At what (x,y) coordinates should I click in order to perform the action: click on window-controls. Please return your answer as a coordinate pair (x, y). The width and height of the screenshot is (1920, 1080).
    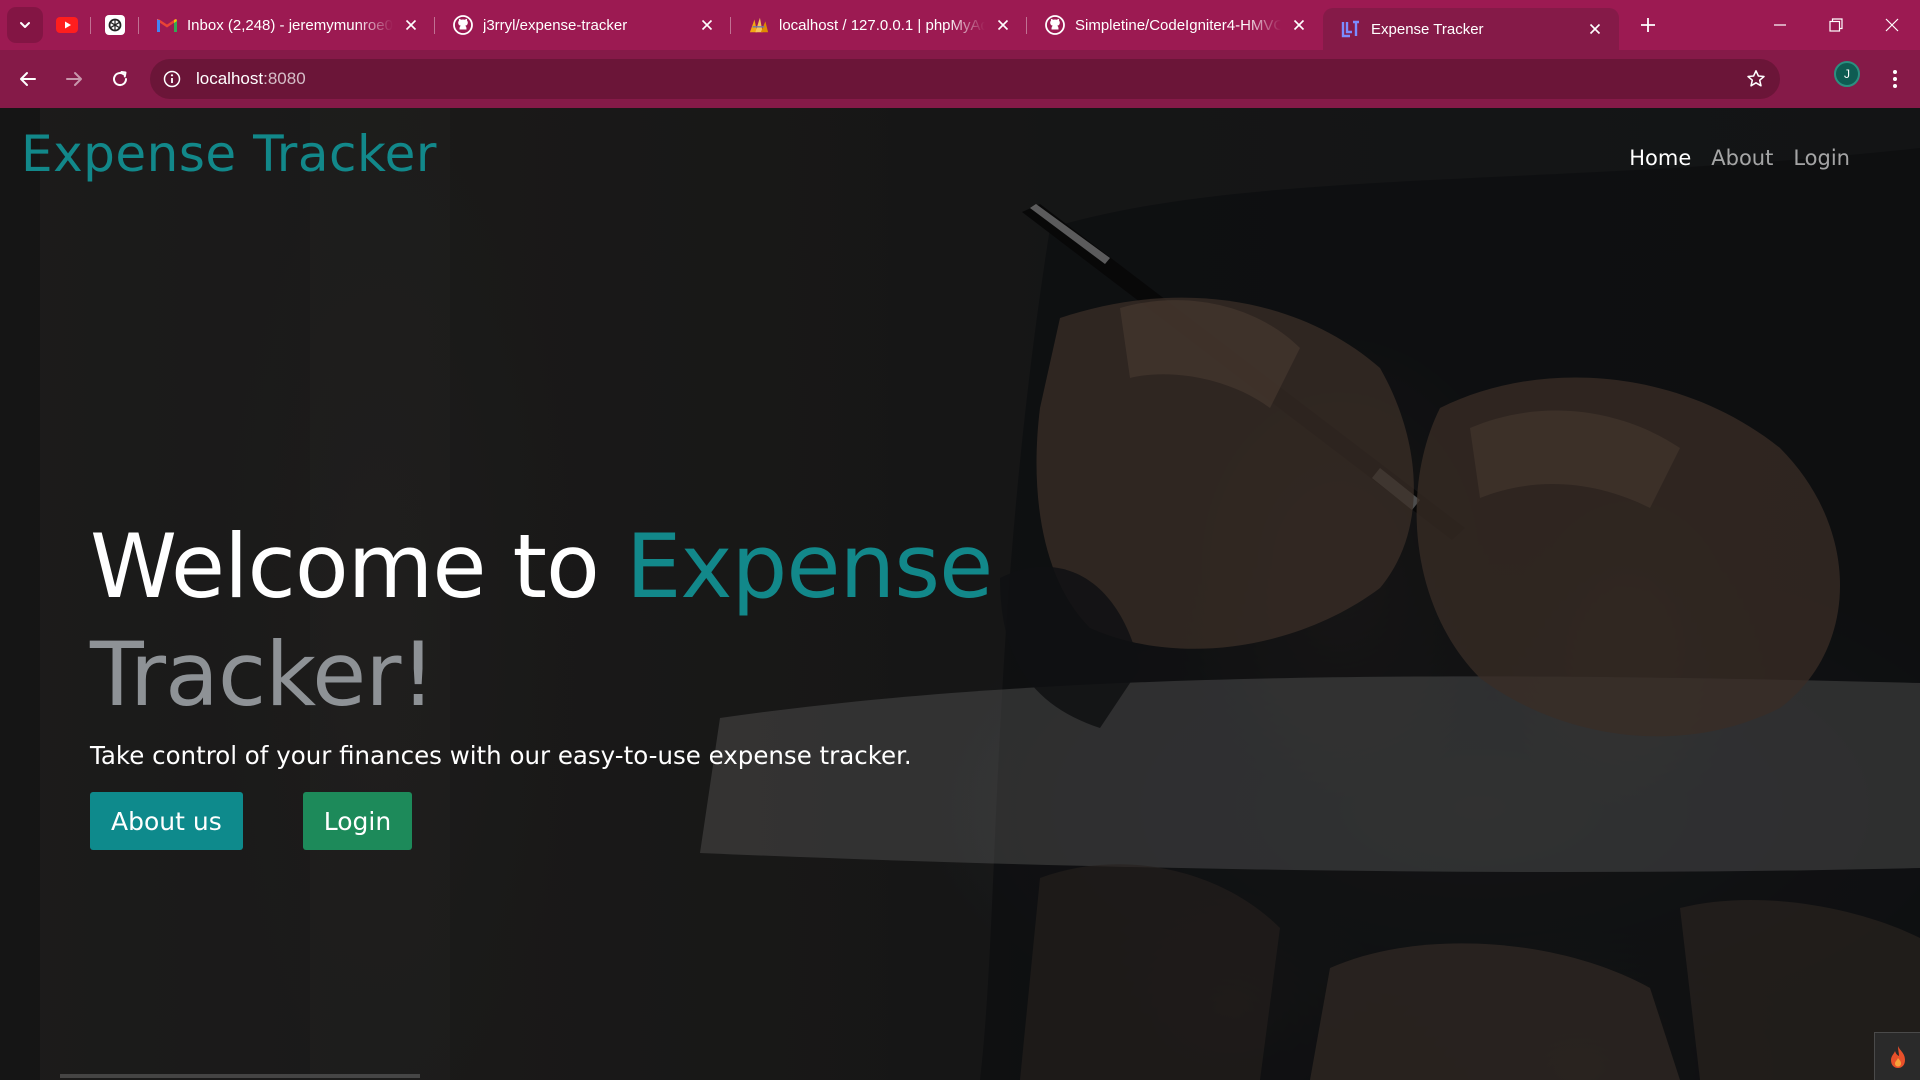
    Looking at the image, I should click on (1836, 25).